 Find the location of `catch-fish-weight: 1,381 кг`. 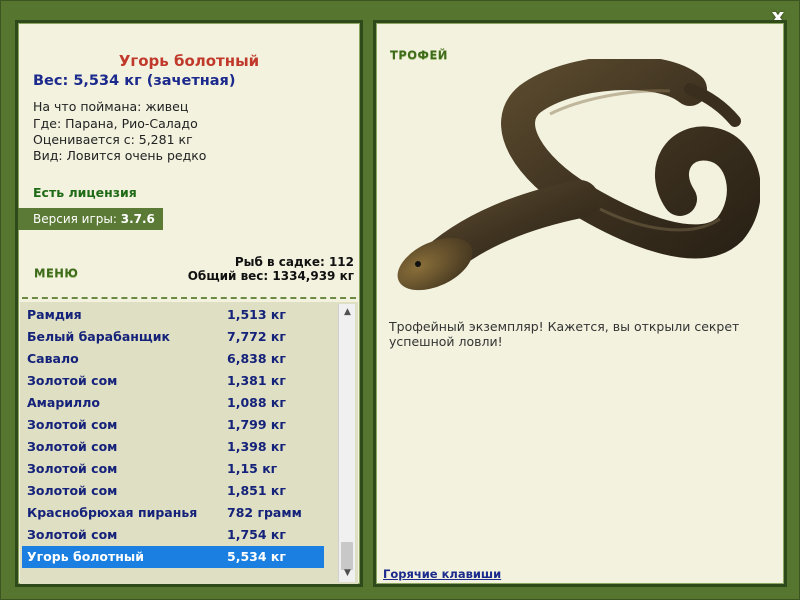

catch-fish-weight: 1,381 кг is located at coordinates (256, 380).